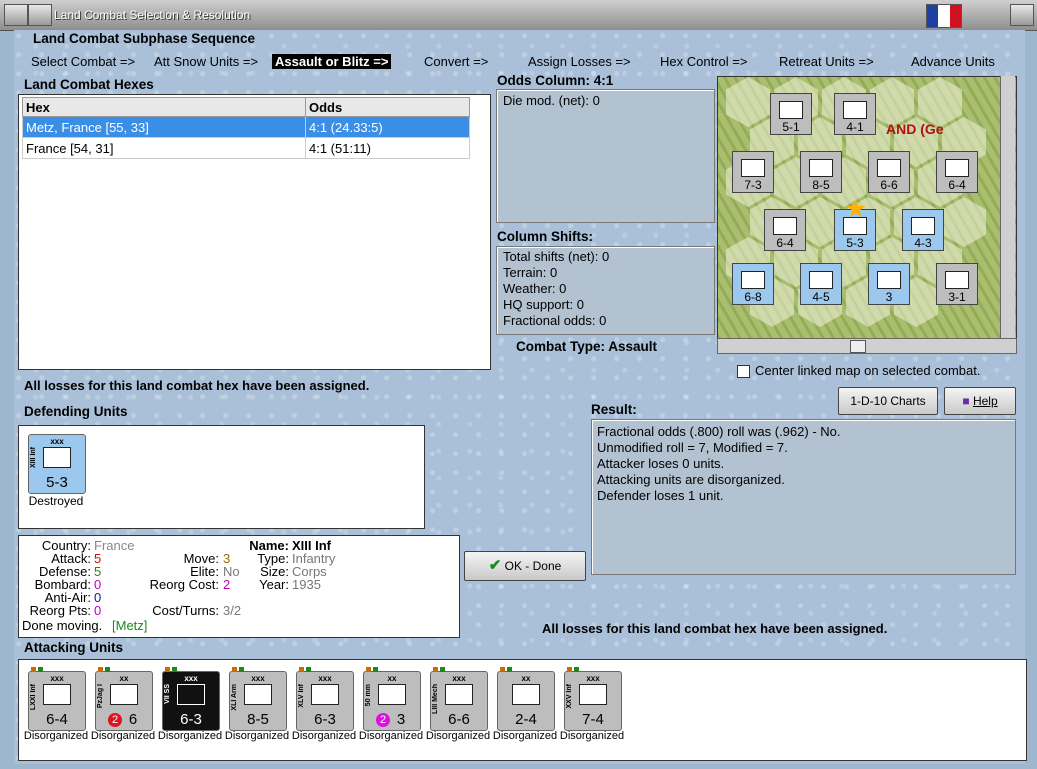  Describe the element at coordinates (753, 172) in the screenshot. I see `map-unit: 7-3` at that location.